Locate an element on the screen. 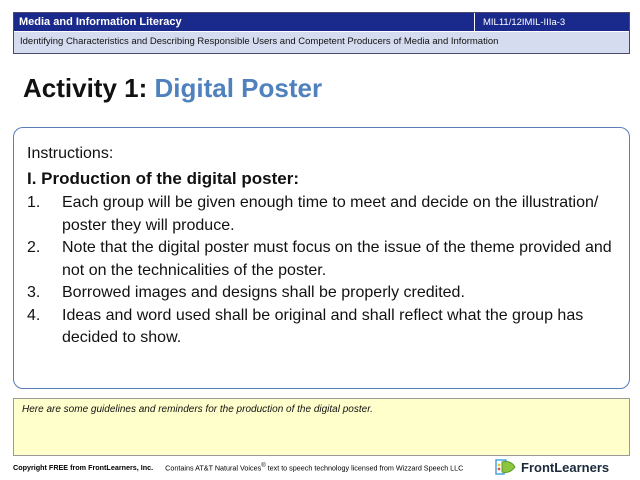  instructions-heading: I. Production of the digital poster: is located at coordinates (163, 178).